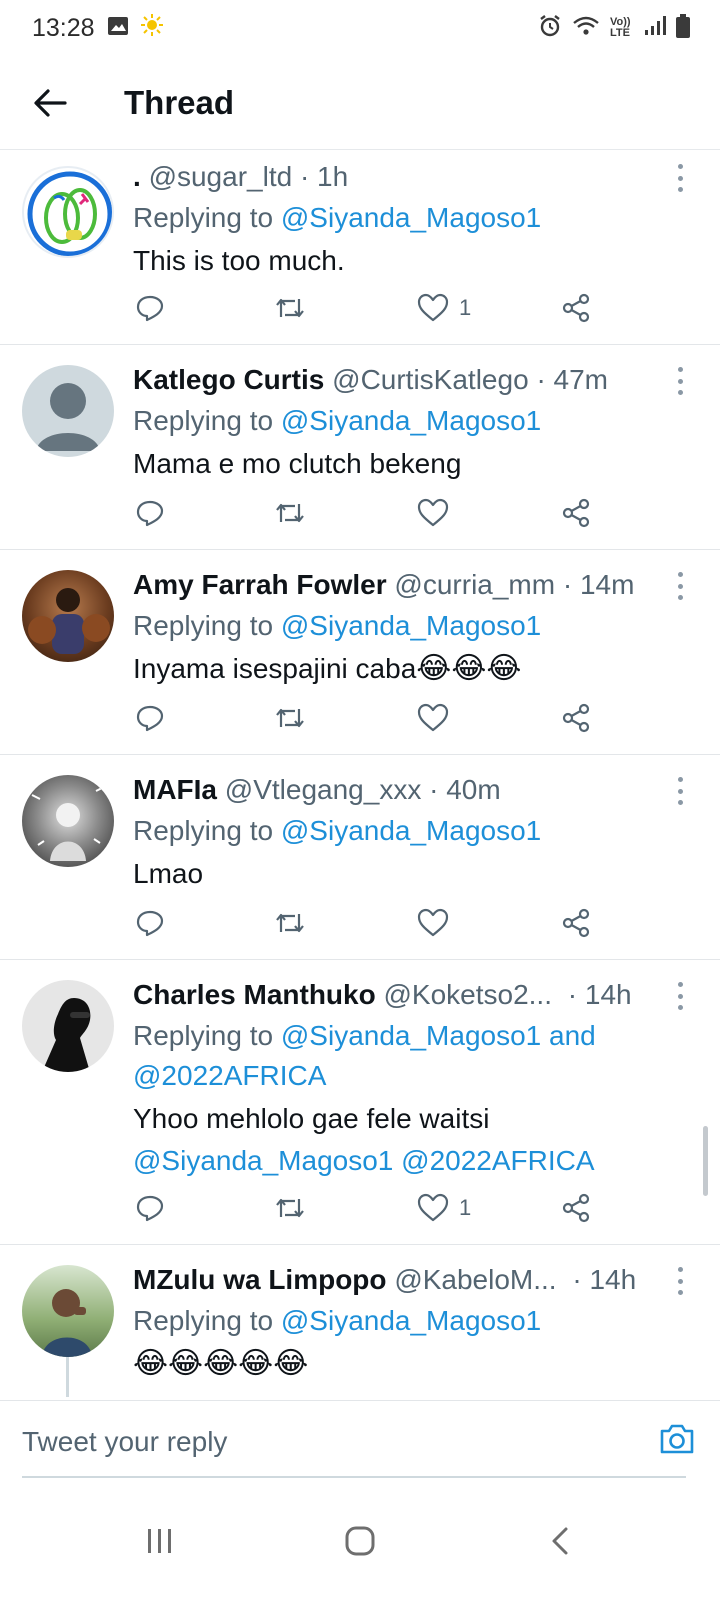 This screenshot has width=720, height=1600. Describe the element at coordinates (239, 260) in the screenshot. I see `tweet-text: This is too much.` at that location.